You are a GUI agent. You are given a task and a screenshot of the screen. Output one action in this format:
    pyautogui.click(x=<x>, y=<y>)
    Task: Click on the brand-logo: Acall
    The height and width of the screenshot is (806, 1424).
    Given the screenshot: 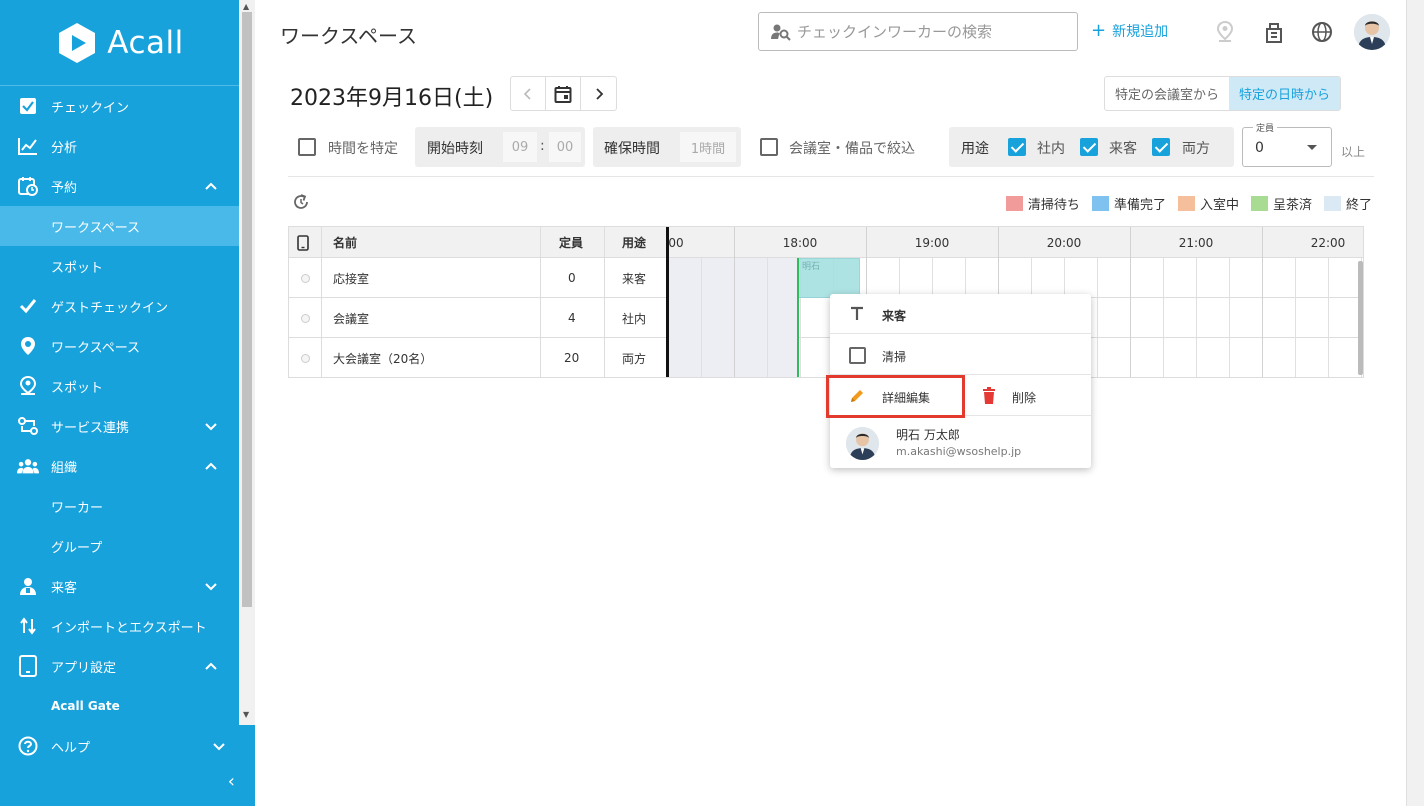 What is the action you would take?
    pyautogui.click(x=119, y=43)
    